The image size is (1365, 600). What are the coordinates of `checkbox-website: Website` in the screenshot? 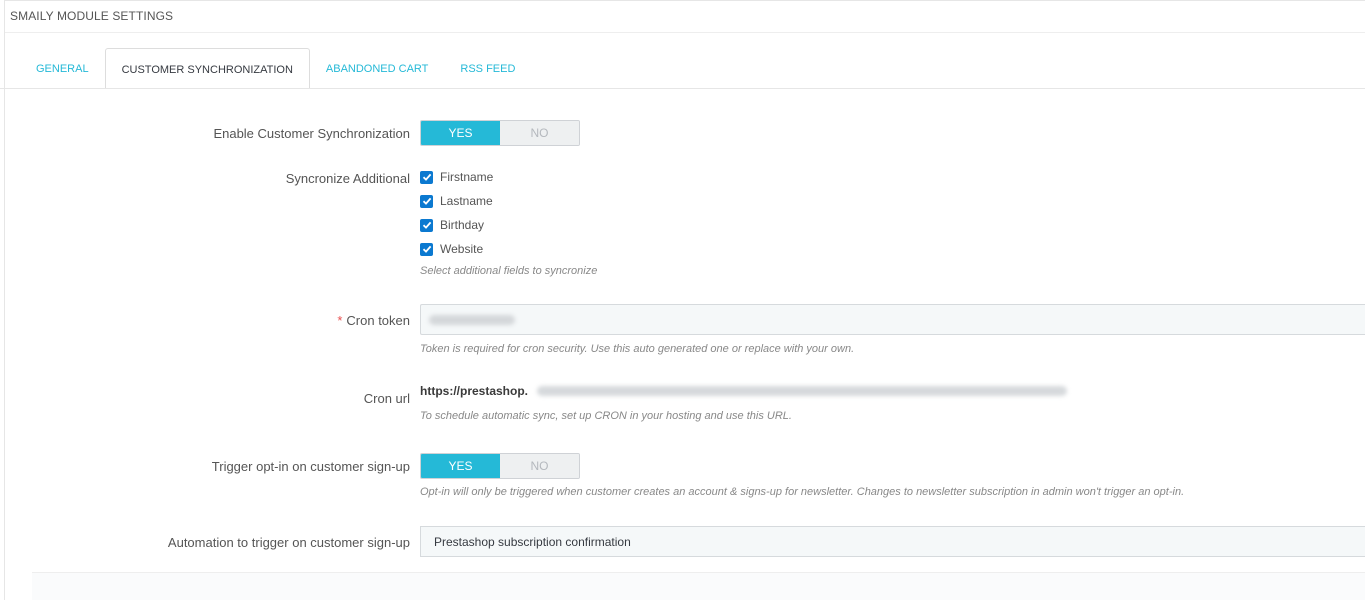 It's located at (456, 249).